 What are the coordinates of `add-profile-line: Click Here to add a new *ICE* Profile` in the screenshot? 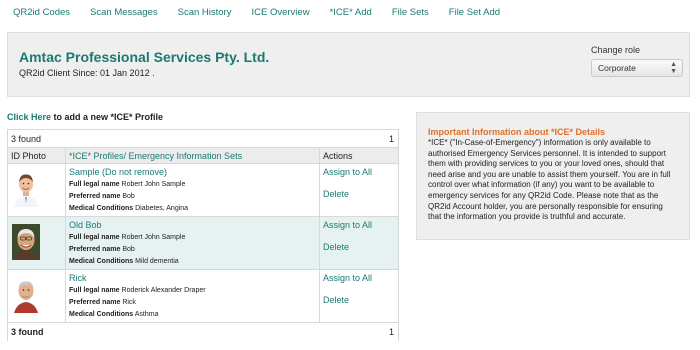 It's located at (85, 117).